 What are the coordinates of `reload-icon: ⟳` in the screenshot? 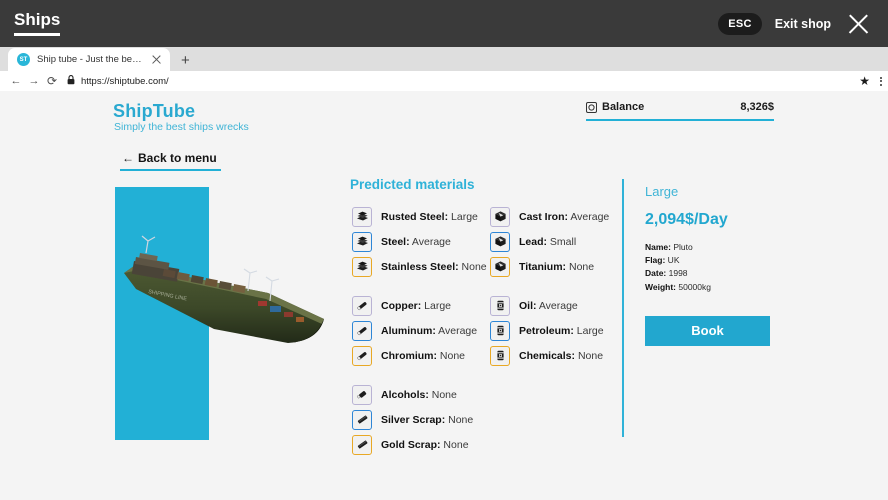 It's located at (52, 81).